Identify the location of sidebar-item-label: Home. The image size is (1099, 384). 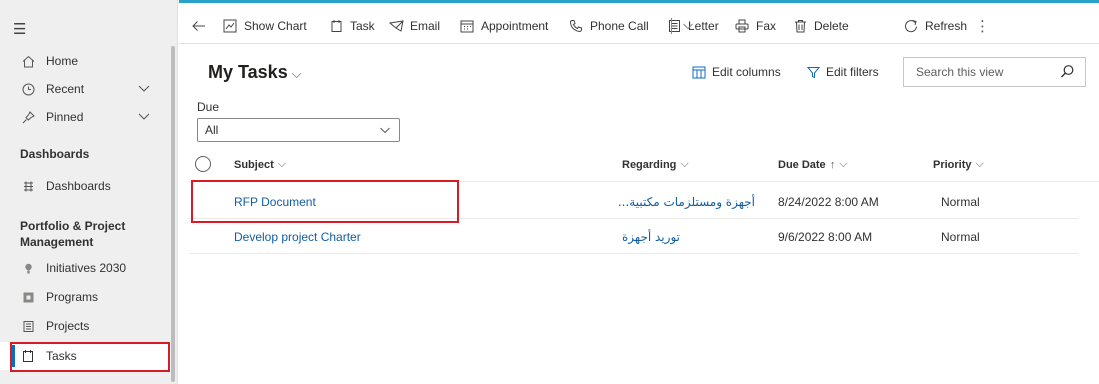
(62, 61).